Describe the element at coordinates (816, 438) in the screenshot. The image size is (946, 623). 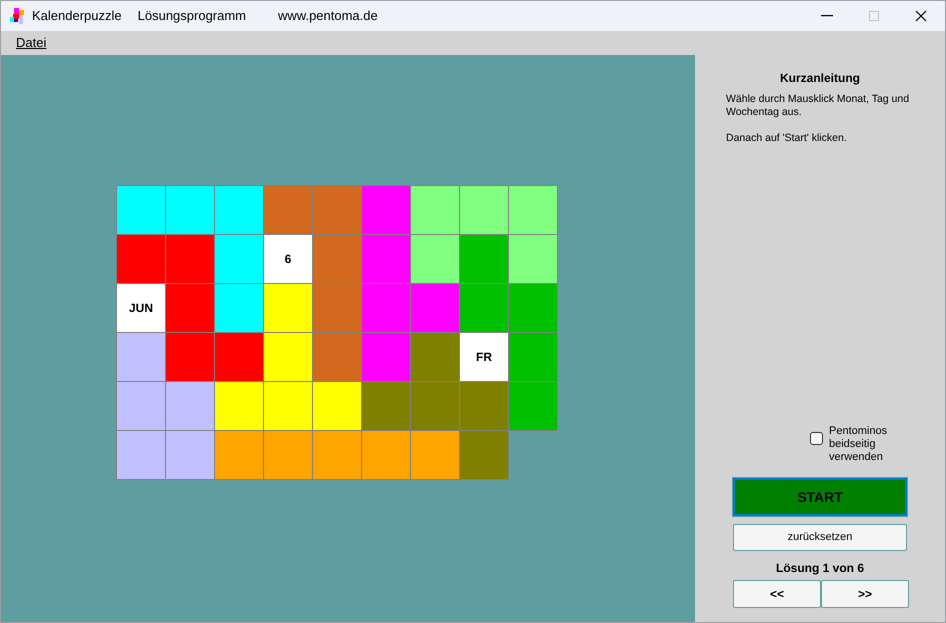
I see `checkbox` at that location.